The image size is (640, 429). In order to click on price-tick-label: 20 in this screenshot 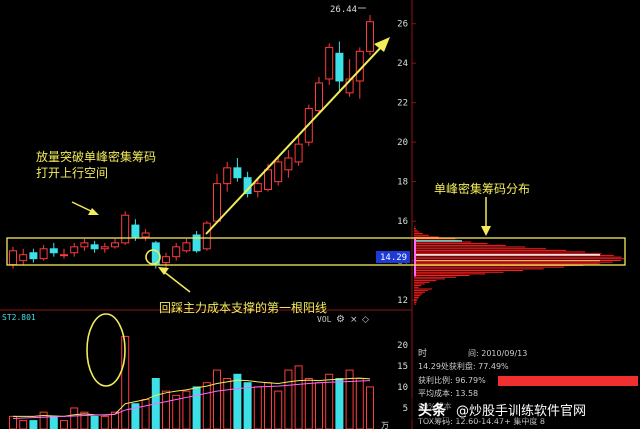, I will do `click(402, 143)`.